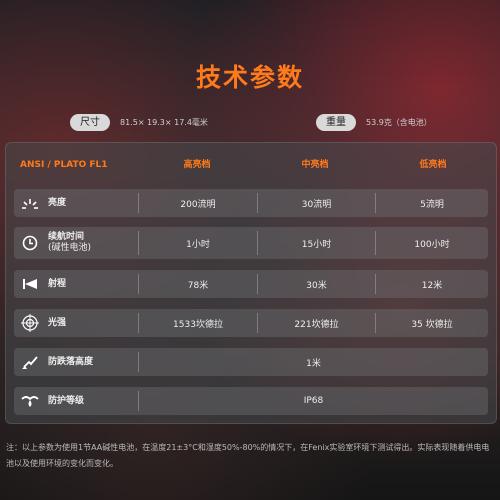  I want to click on table-row: 防跌落高度 1米, so click(251, 362).